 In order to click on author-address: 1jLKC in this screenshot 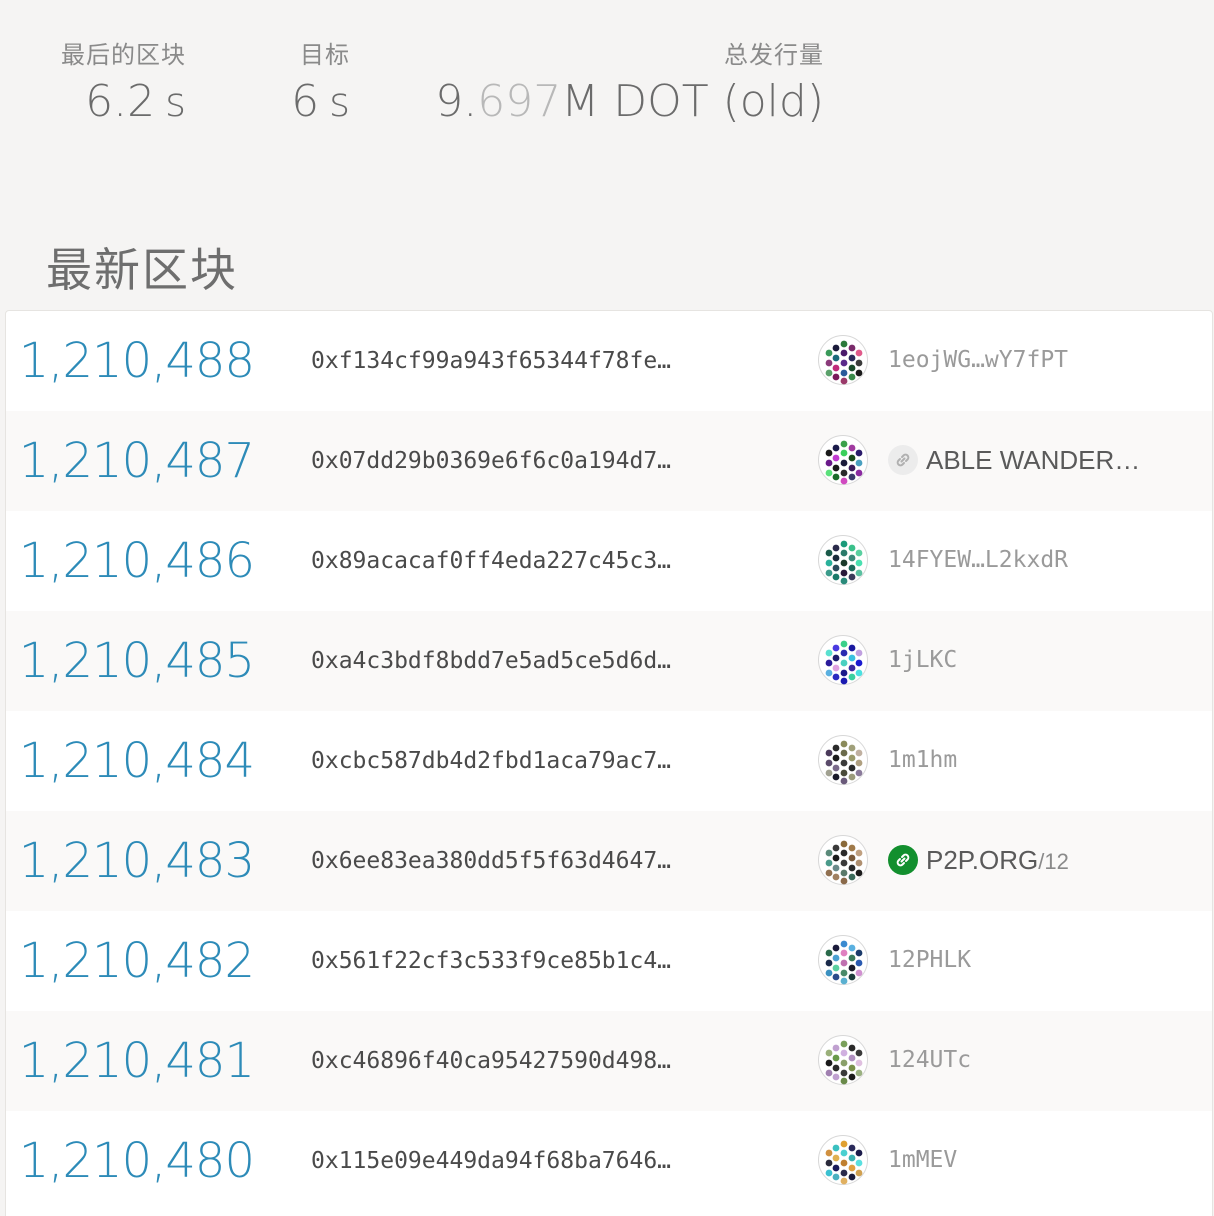, I will do `click(922, 660)`.